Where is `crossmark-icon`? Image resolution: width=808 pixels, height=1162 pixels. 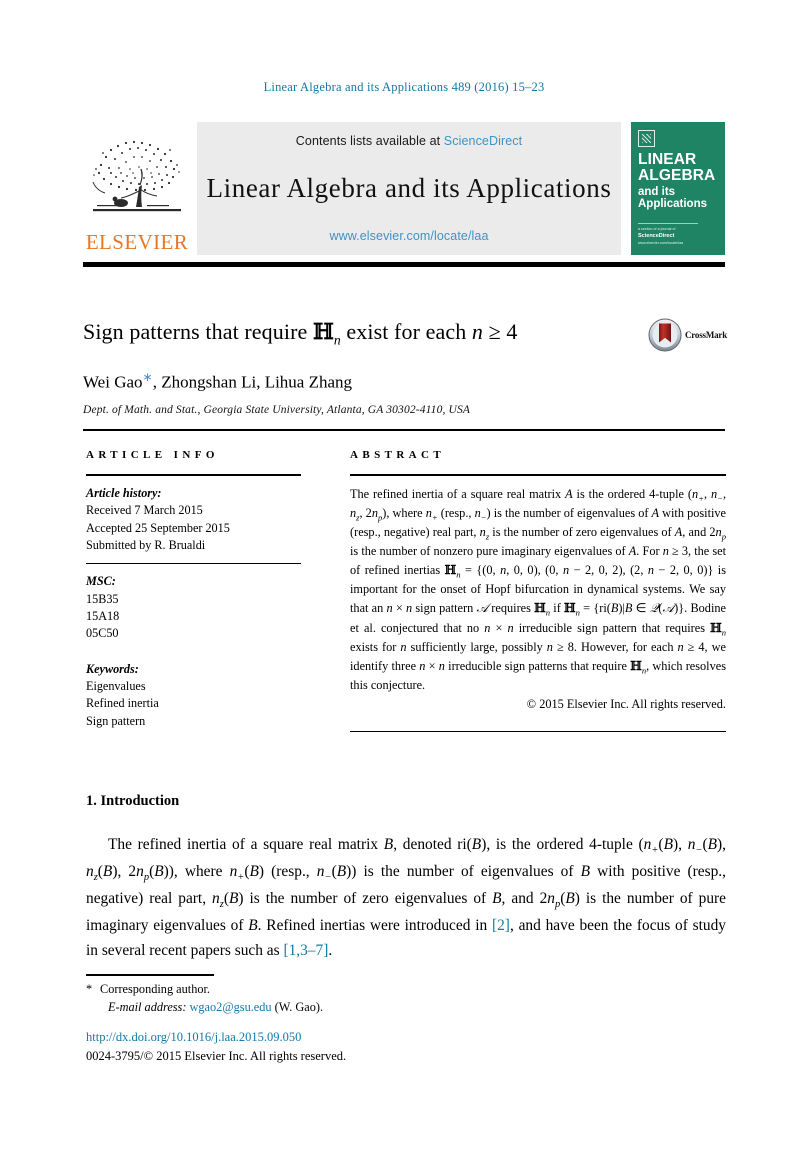
crossmark-icon is located at coordinates (665, 335).